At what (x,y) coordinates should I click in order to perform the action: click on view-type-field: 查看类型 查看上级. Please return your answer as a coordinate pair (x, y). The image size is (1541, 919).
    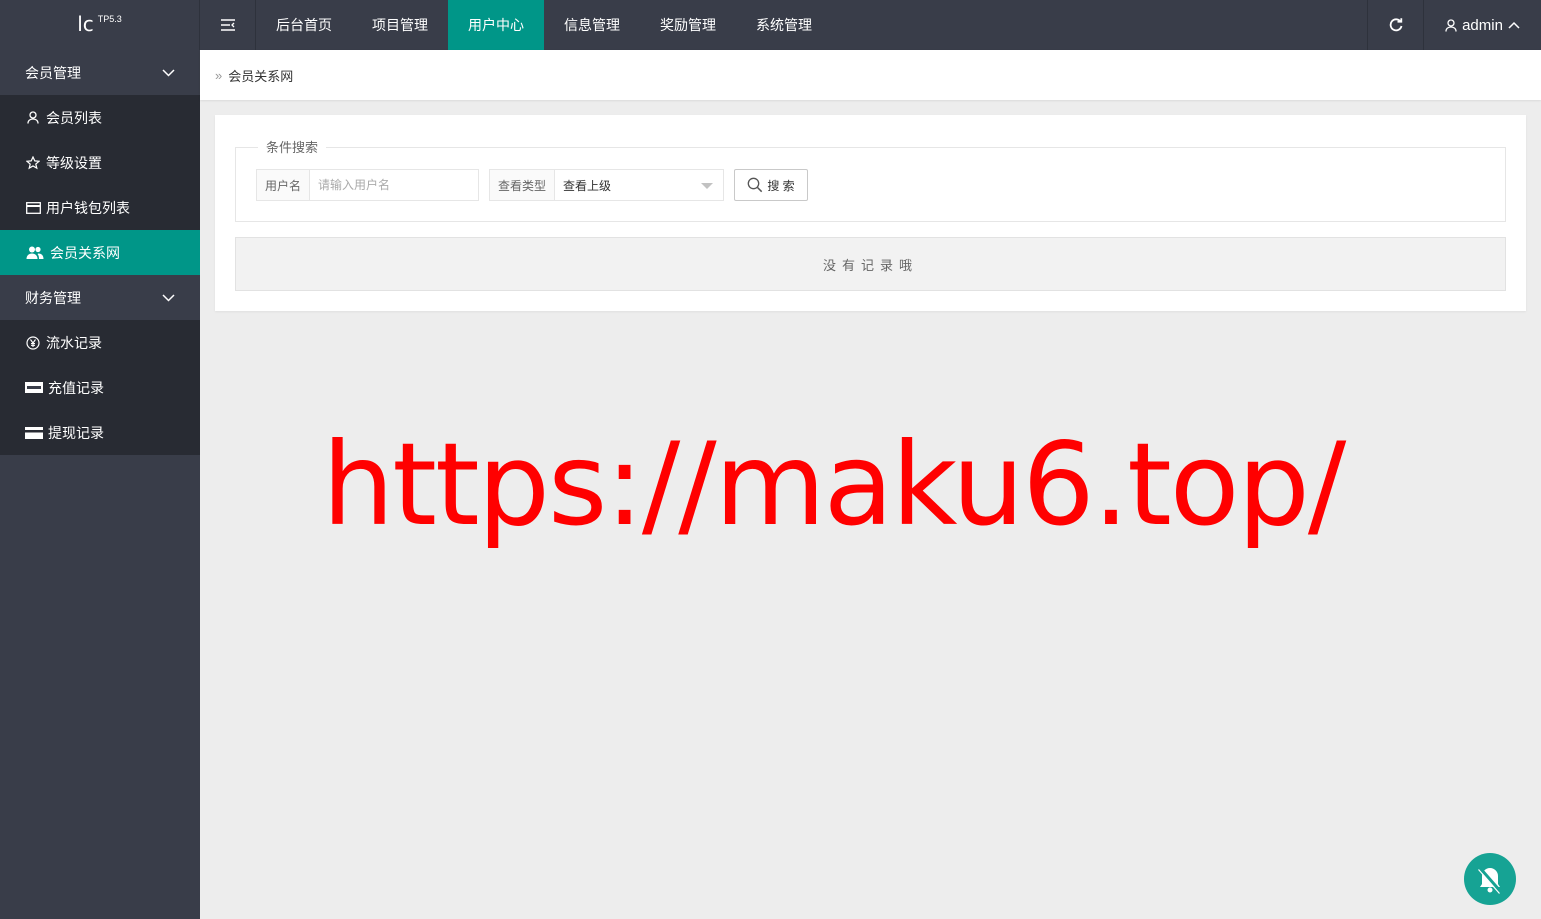
    Looking at the image, I should click on (606, 185).